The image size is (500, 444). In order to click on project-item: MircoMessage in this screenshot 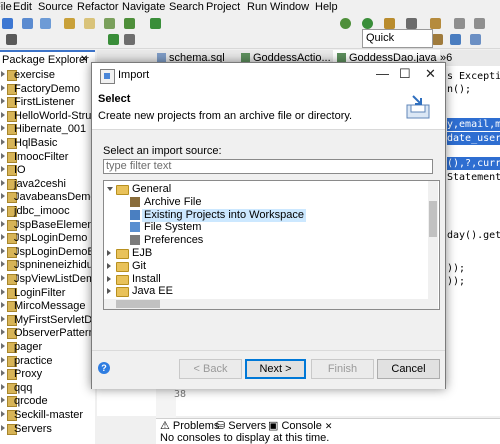, I will do `click(47, 306)`.